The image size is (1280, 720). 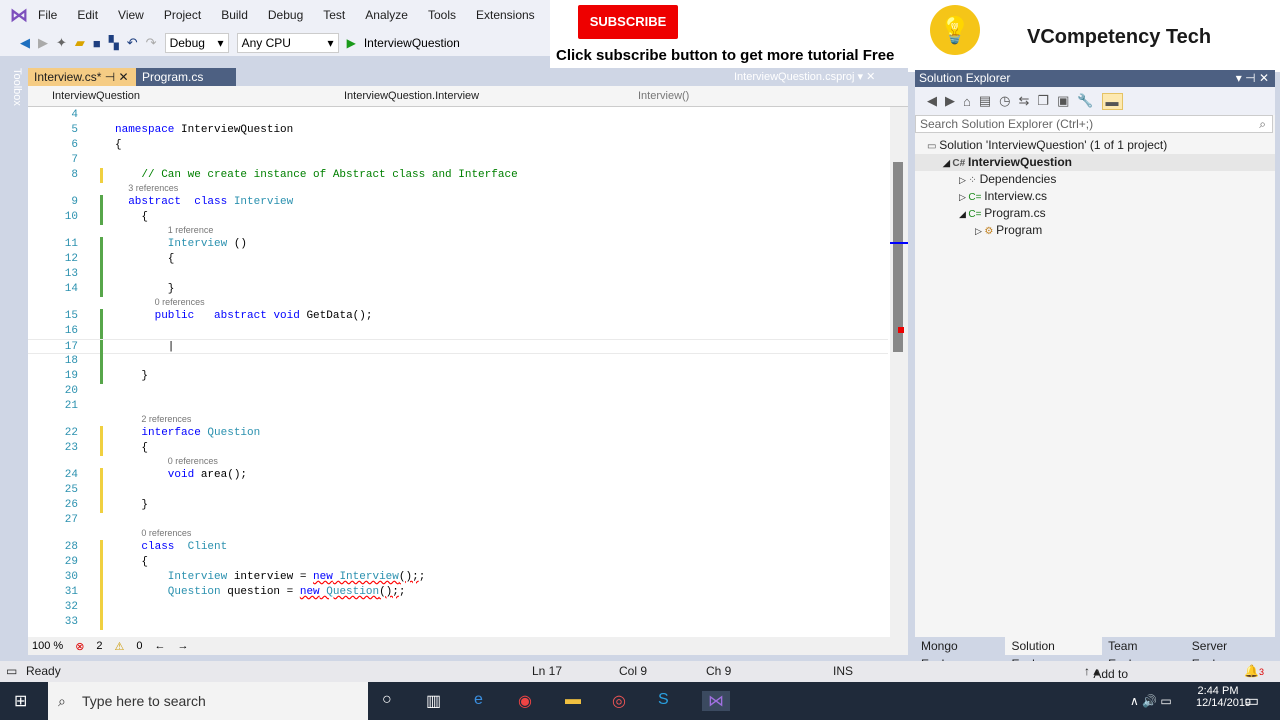 I want to click on subscribe-button: SUBSCRIBE, so click(x=628, y=22).